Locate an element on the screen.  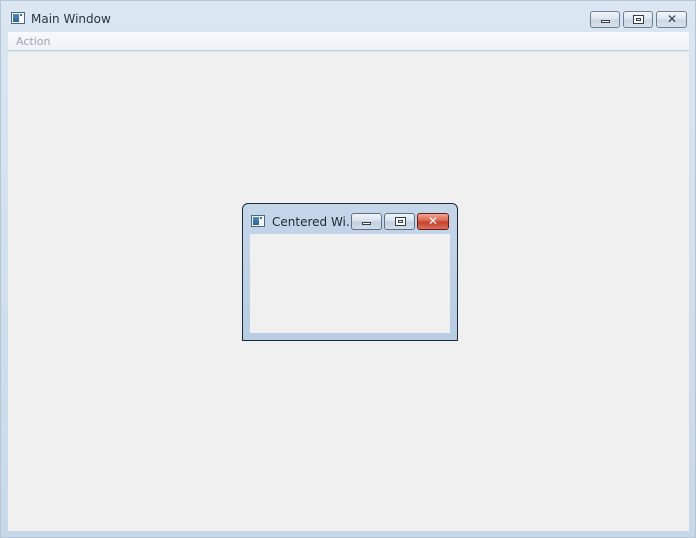
menu-item-action: Action is located at coordinates (33, 41).